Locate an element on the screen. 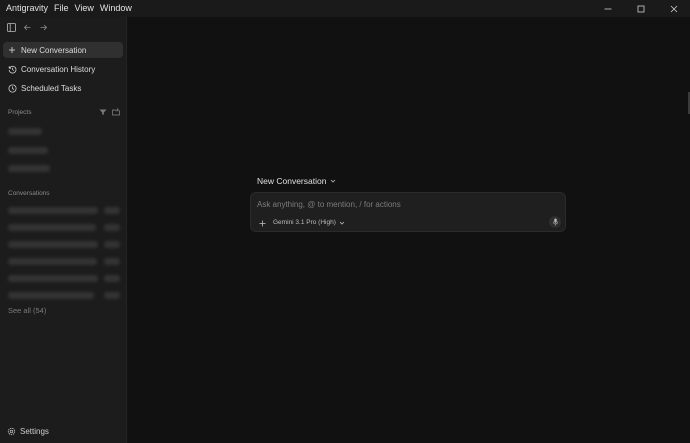 The width and height of the screenshot is (690, 443). filter-icon is located at coordinates (103, 112).